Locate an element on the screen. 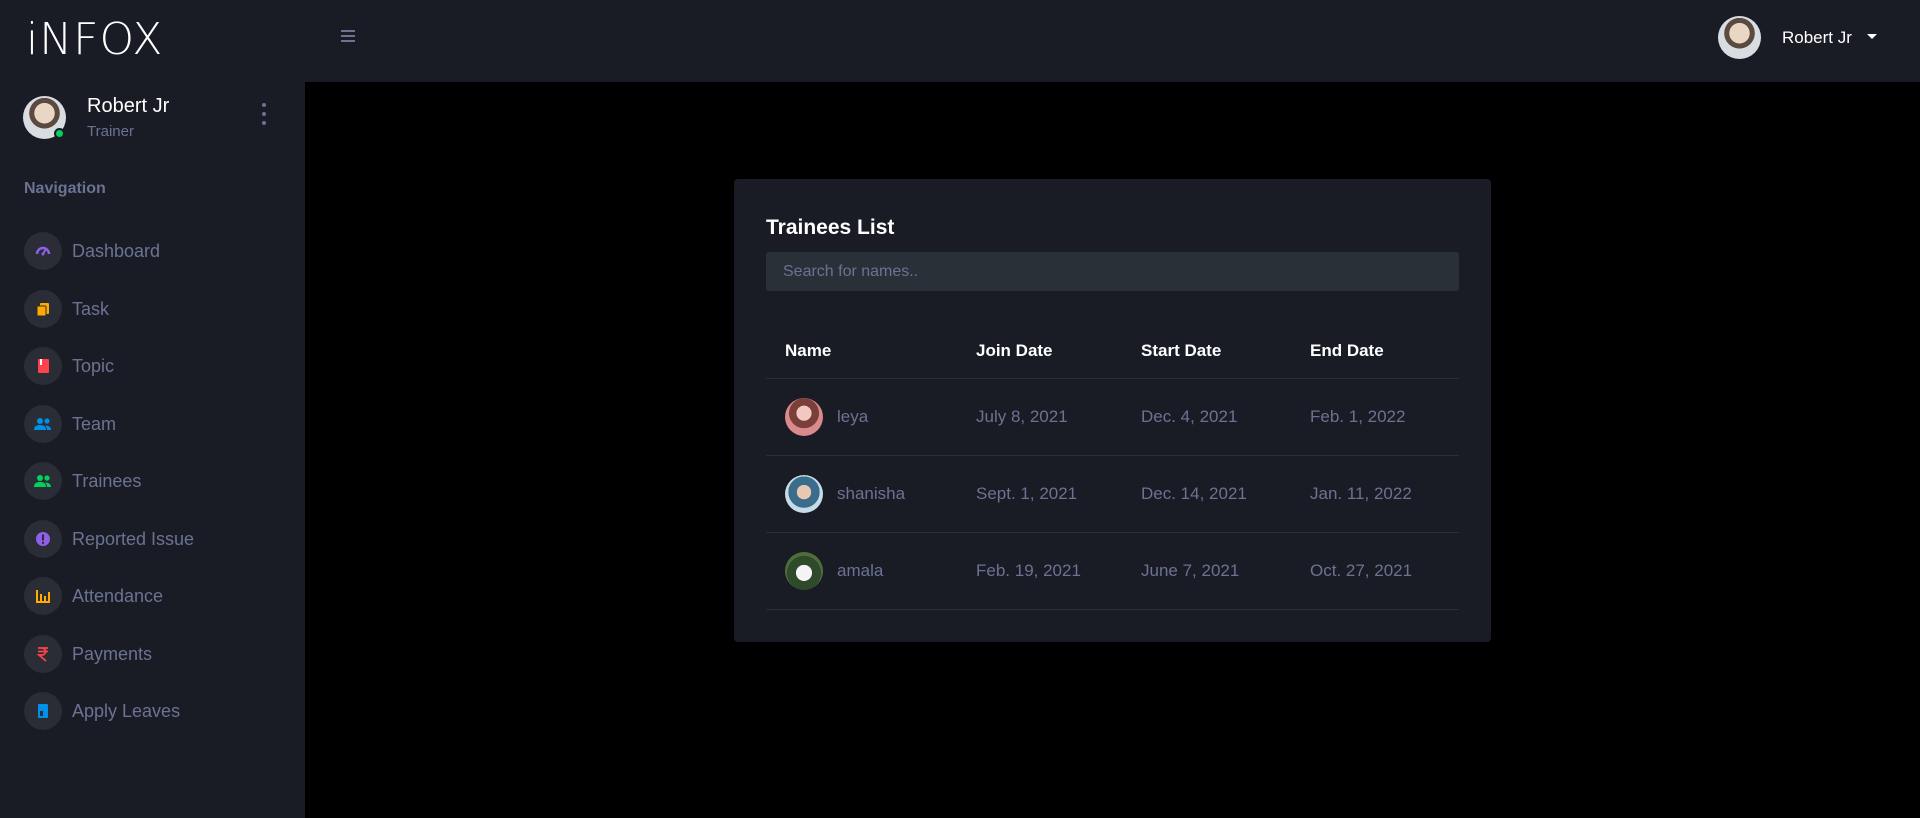  sidebar-item-label: Payments is located at coordinates (112, 653).